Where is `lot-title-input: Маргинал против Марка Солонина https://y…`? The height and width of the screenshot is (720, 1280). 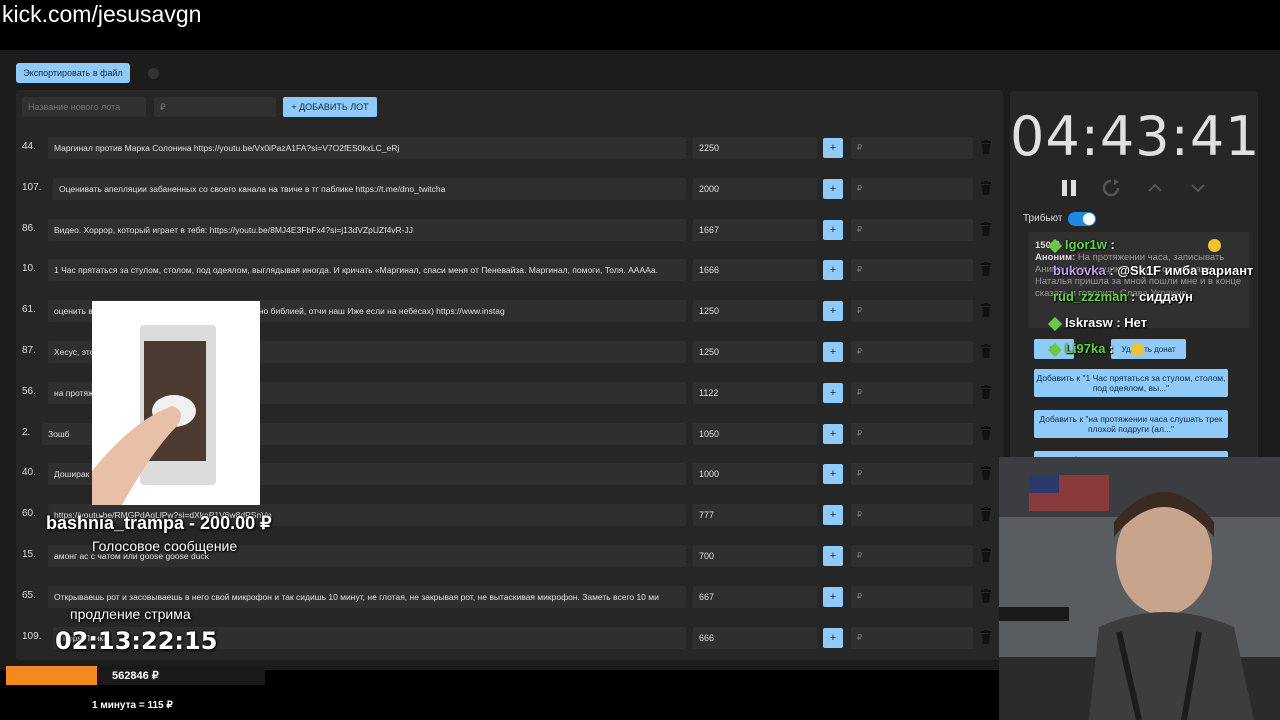
lot-title-input: Маргинал против Марка Солонина https://y… is located at coordinates (367, 148).